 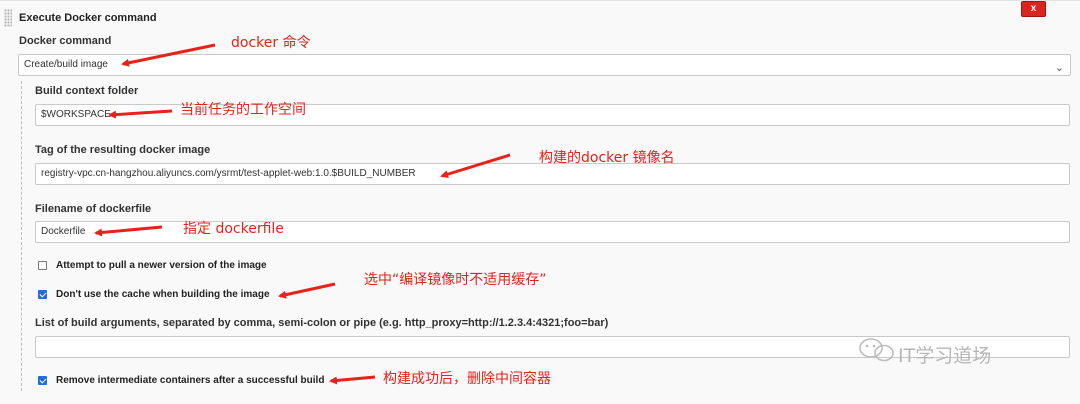 I want to click on arrow-context, so click(x=140, y=114).